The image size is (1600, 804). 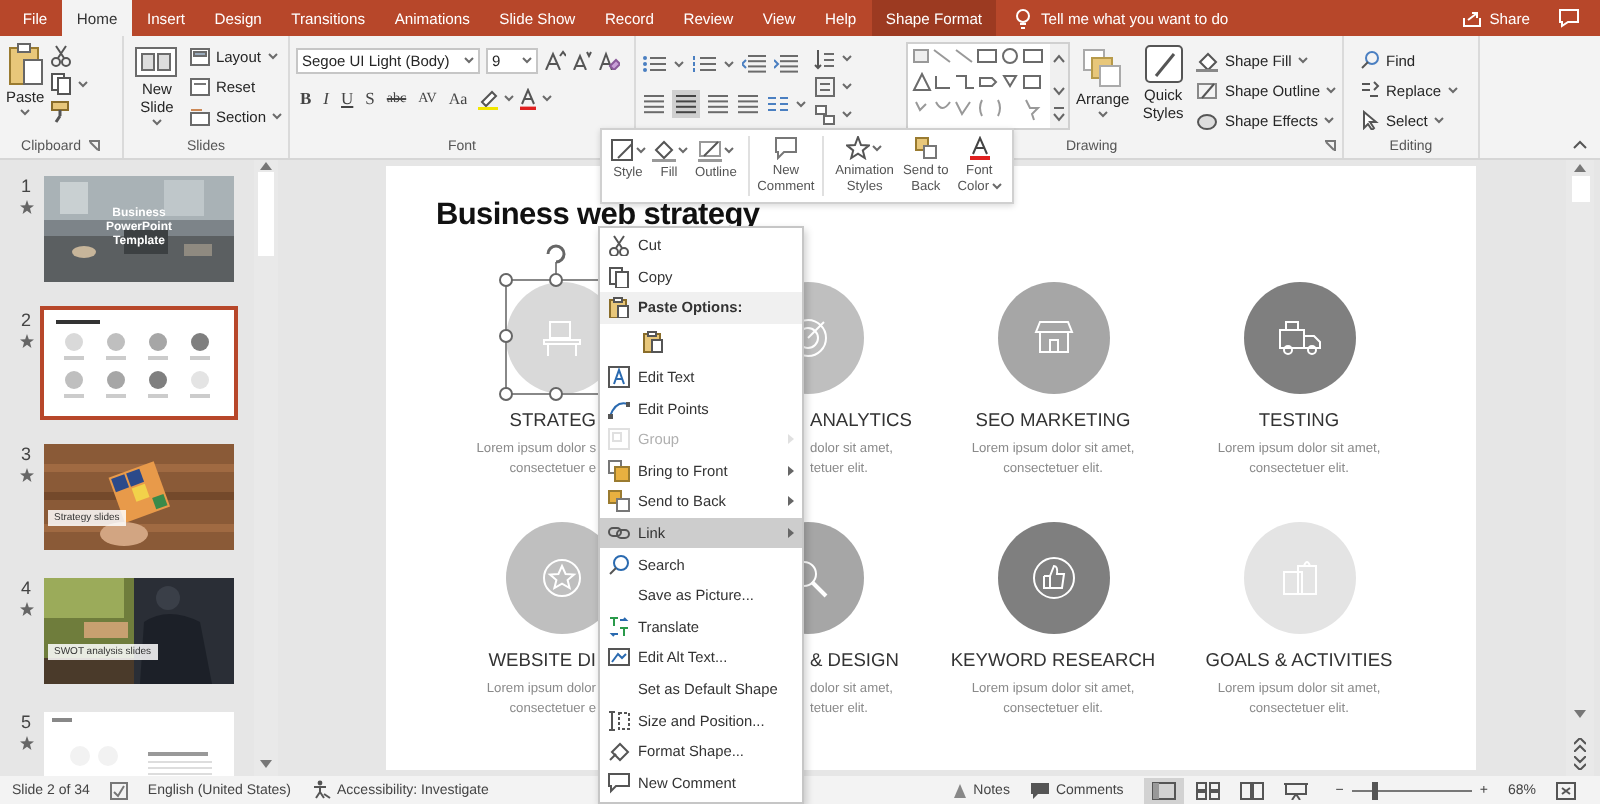 I want to click on spelling-check-icon, so click(x=118, y=790).